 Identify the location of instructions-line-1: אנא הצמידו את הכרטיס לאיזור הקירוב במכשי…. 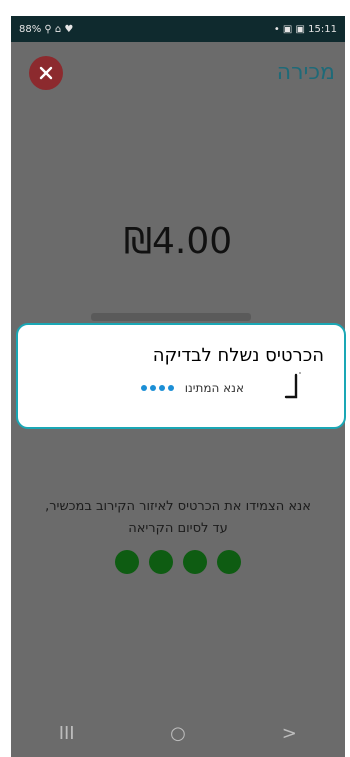
(178, 506).